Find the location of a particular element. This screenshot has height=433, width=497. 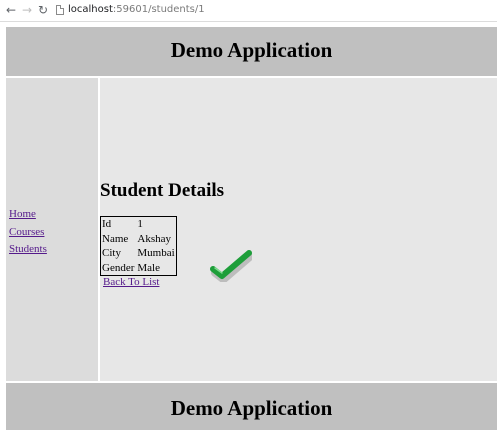

field-label: Id is located at coordinates (107, 224).